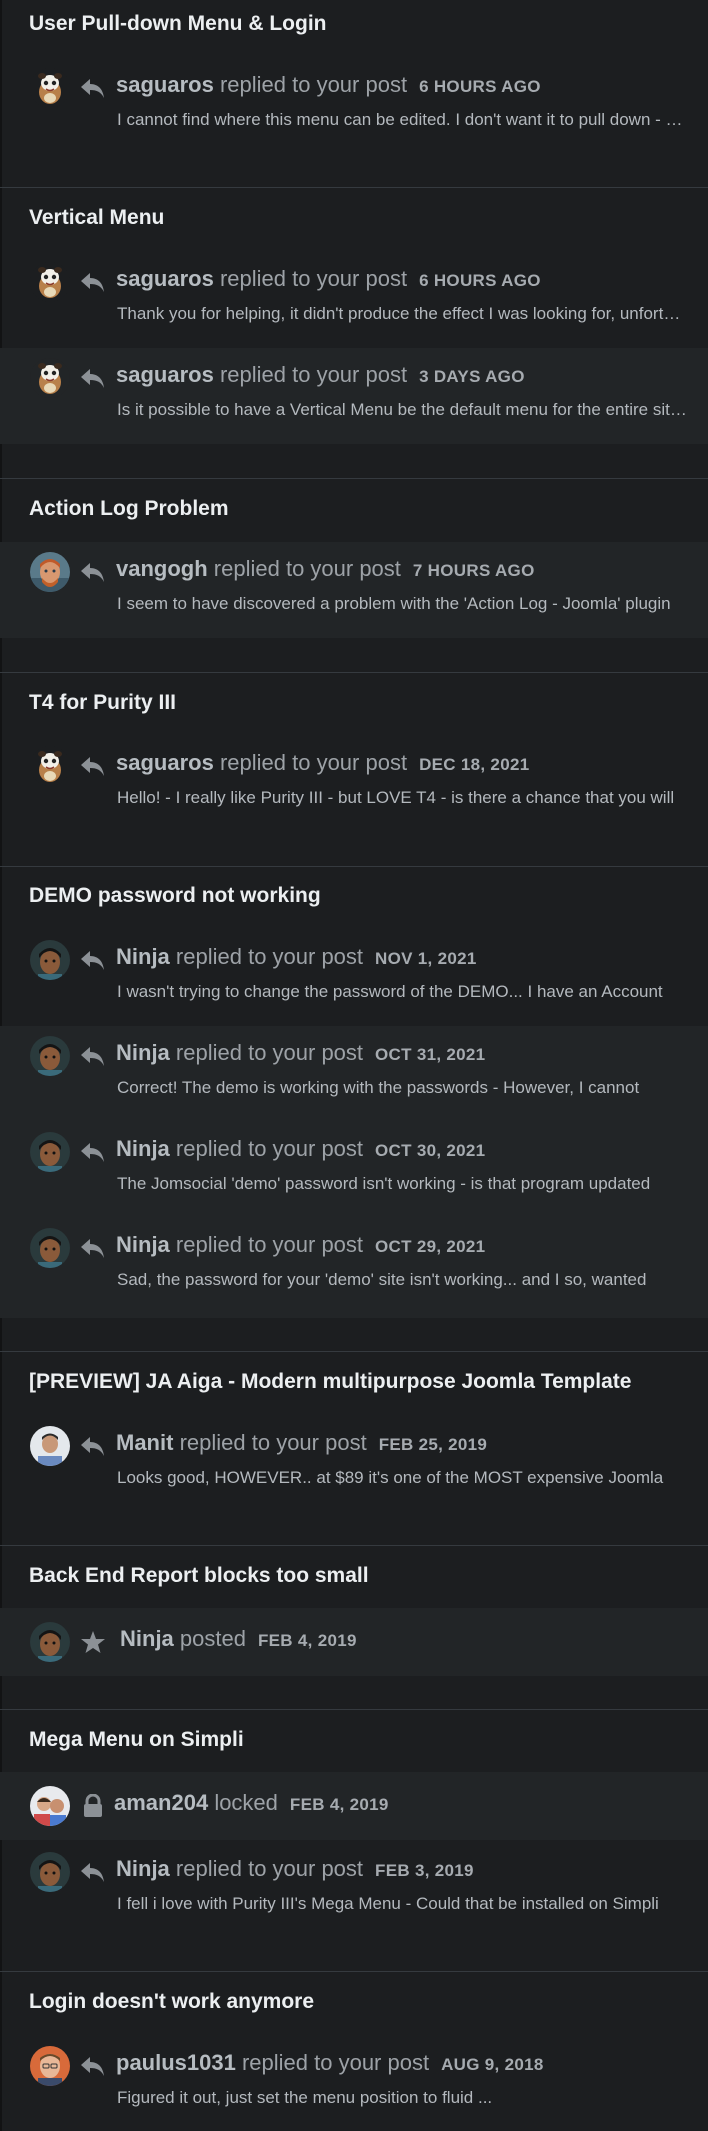 The image size is (708, 2131). I want to click on topic-title: Action Log Problem, so click(129, 509).